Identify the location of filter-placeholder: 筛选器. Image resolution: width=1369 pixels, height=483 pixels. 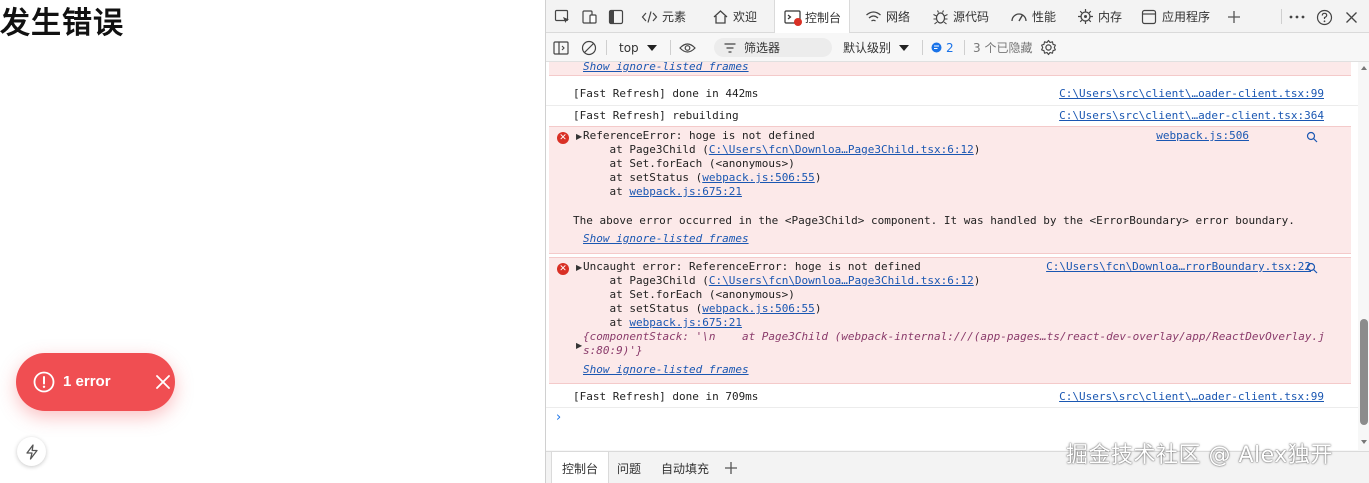
(762, 48).